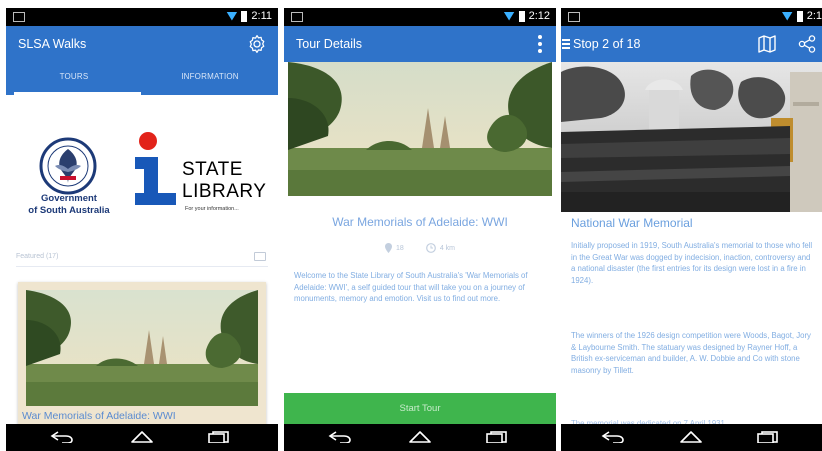 The image size is (822, 451). Describe the element at coordinates (69, 204) in the screenshot. I see `government-logo-text: Government of South Australia` at that location.